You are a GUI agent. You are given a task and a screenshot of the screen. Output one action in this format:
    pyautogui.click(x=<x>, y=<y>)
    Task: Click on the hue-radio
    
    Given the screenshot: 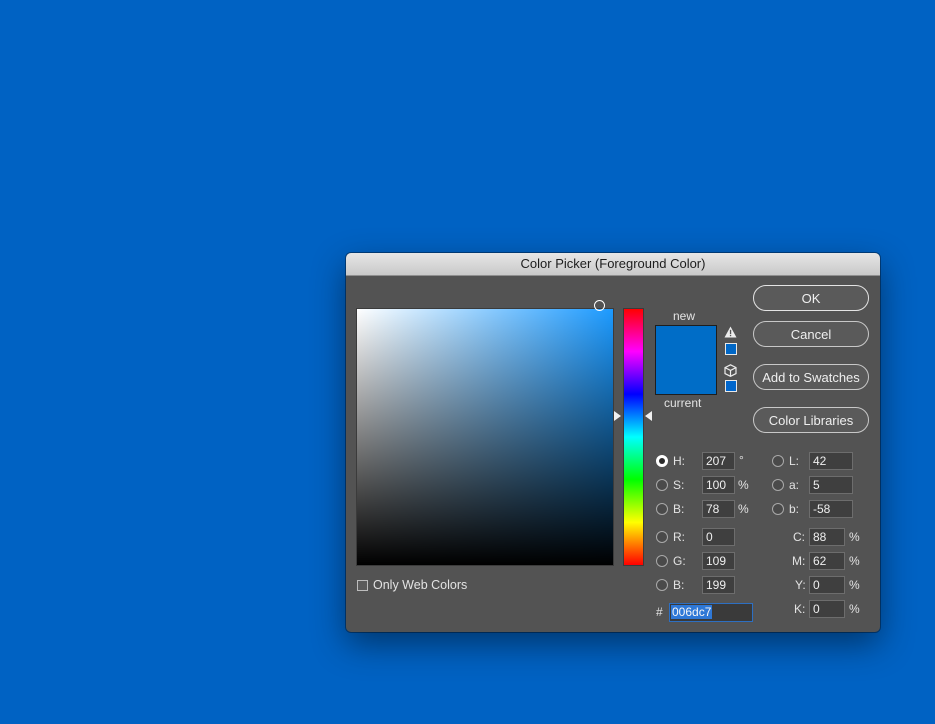 What is the action you would take?
    pyautogui.click(x=662, y=461)
    